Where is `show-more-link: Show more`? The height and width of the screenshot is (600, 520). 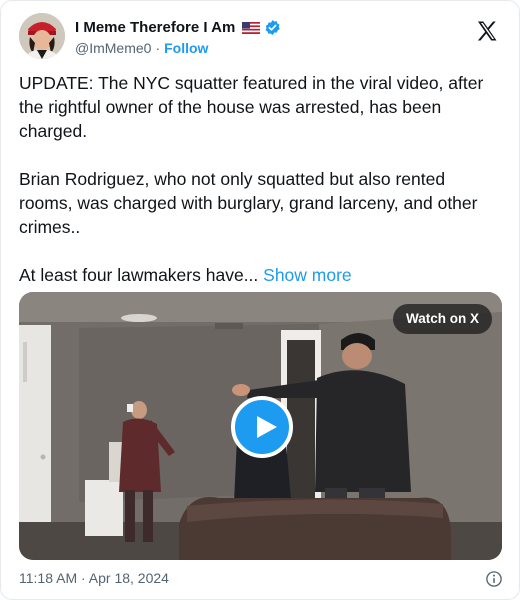 show-more-link: Show more is located at coordinates (307, 275).